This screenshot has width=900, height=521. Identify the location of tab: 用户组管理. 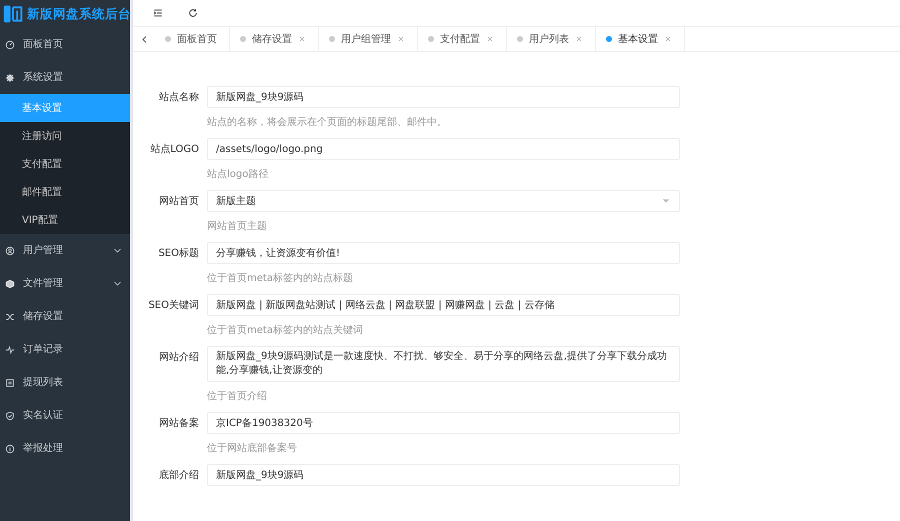
(368, 39).